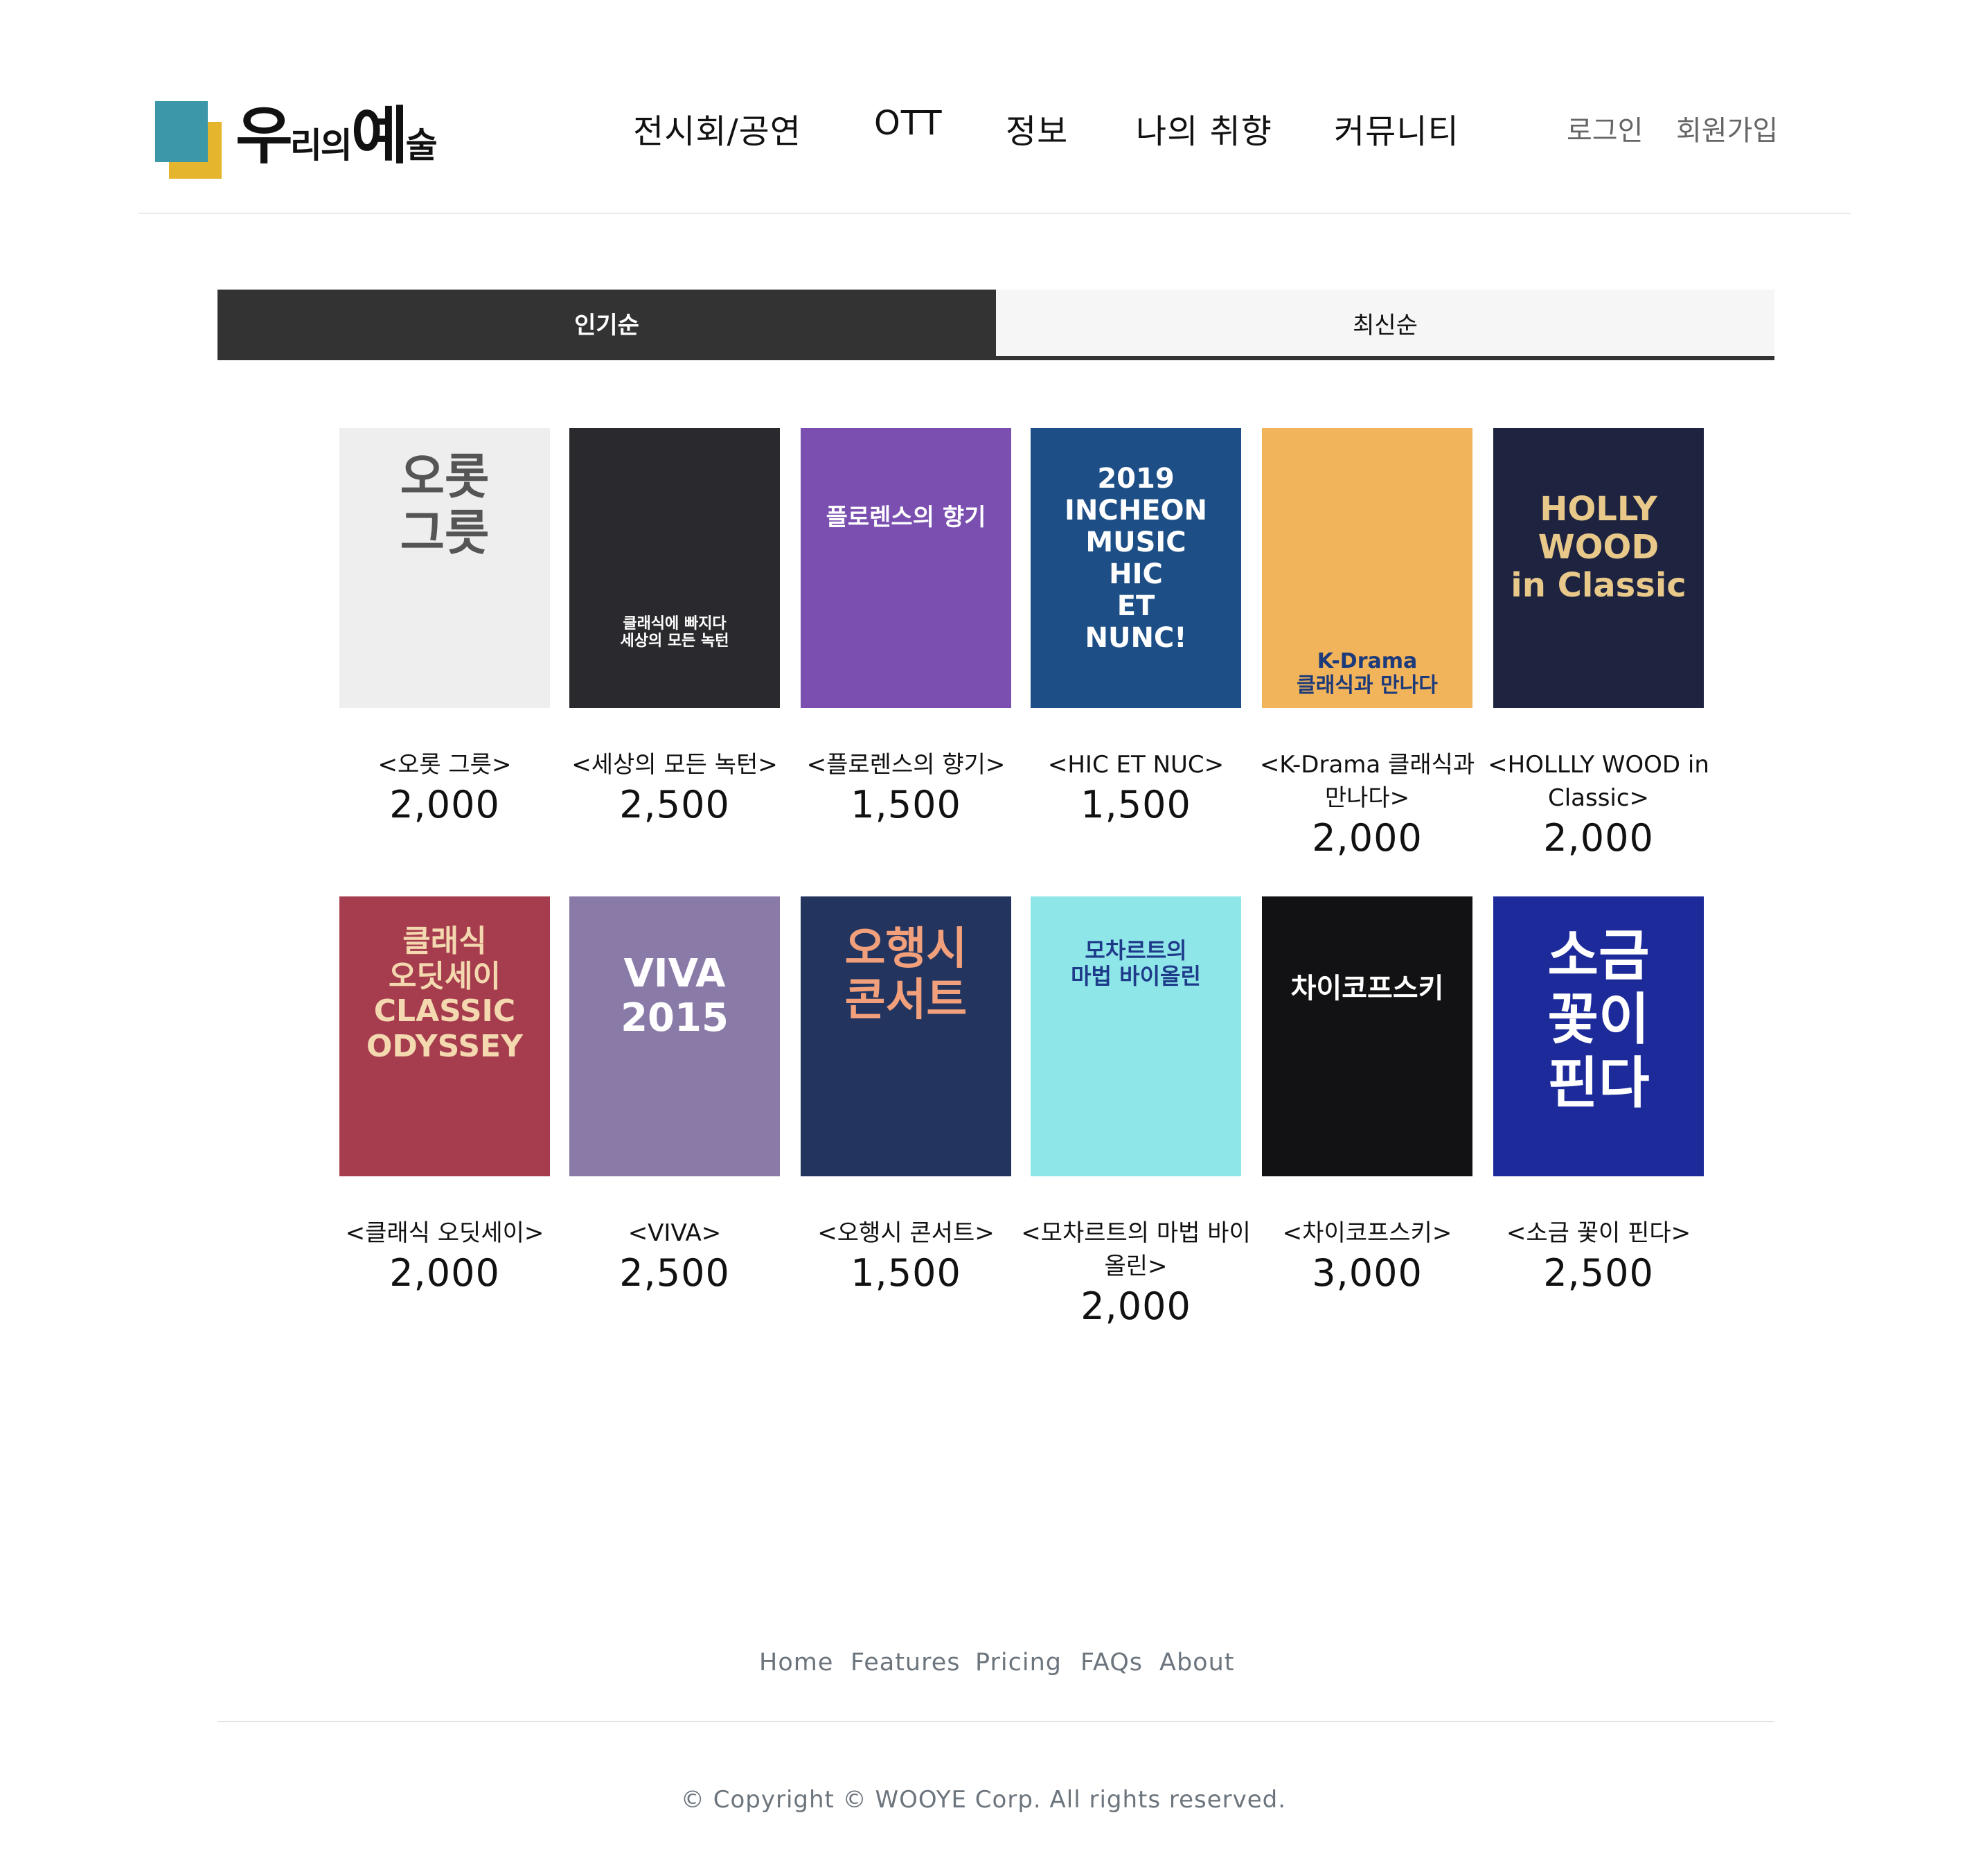 The image size is (1967, 1876). Describe the element at coordinates (1037, 128) in the screenshot. I see `nav-item-info: 정보` at that location.